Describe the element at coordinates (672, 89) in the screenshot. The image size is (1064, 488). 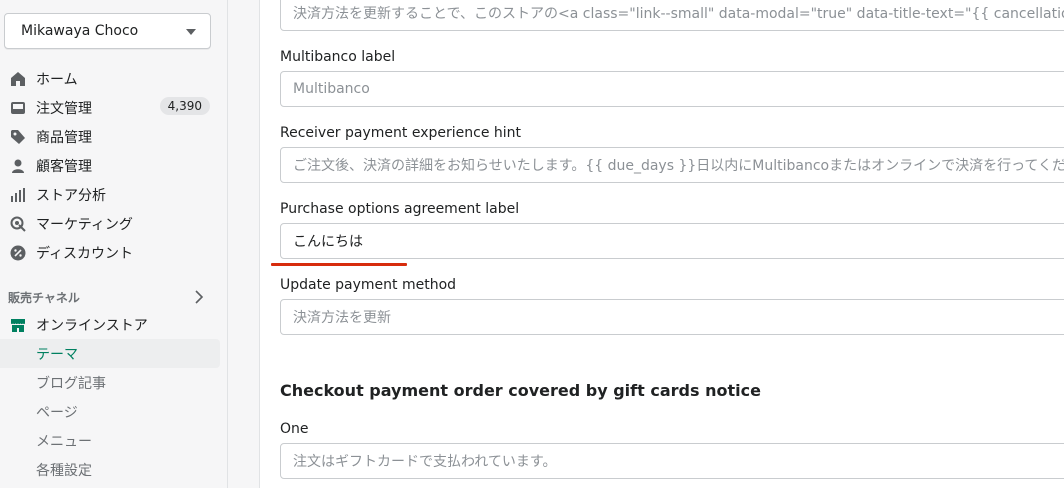
I see `multibanco-label-input: Multibanco` at that location.